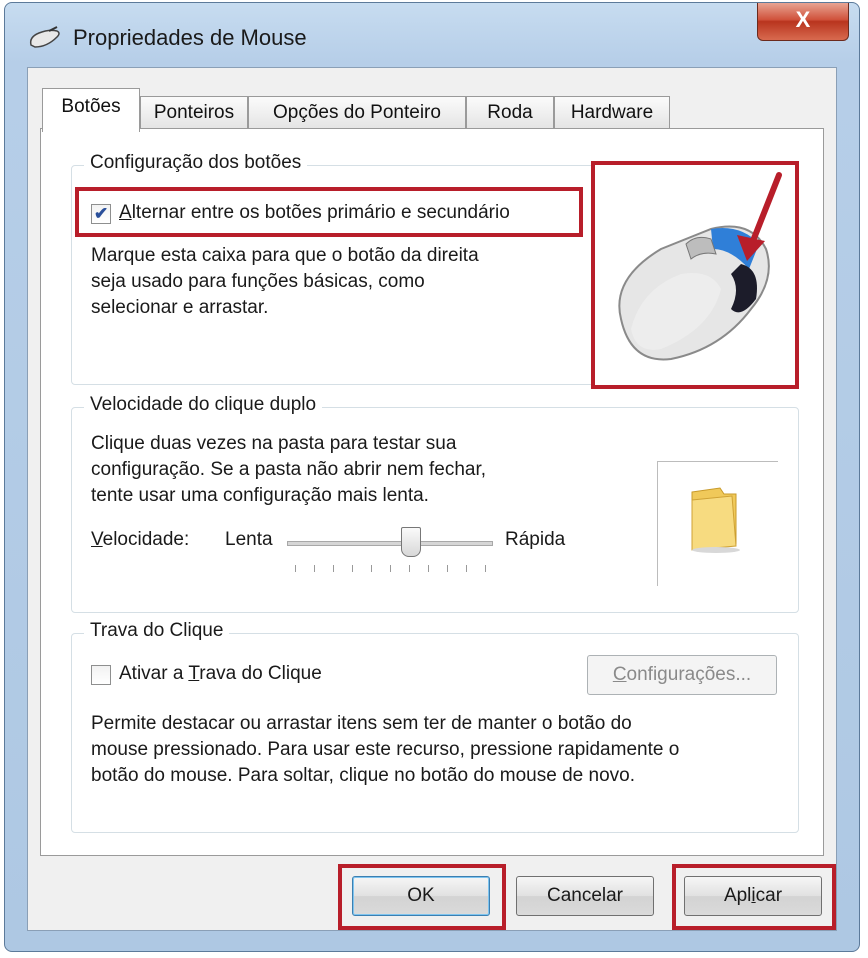  What do you see at coordinates (754, 897) in the screenshot?
I see `highlight-apply` at bounding box center [754, 897].